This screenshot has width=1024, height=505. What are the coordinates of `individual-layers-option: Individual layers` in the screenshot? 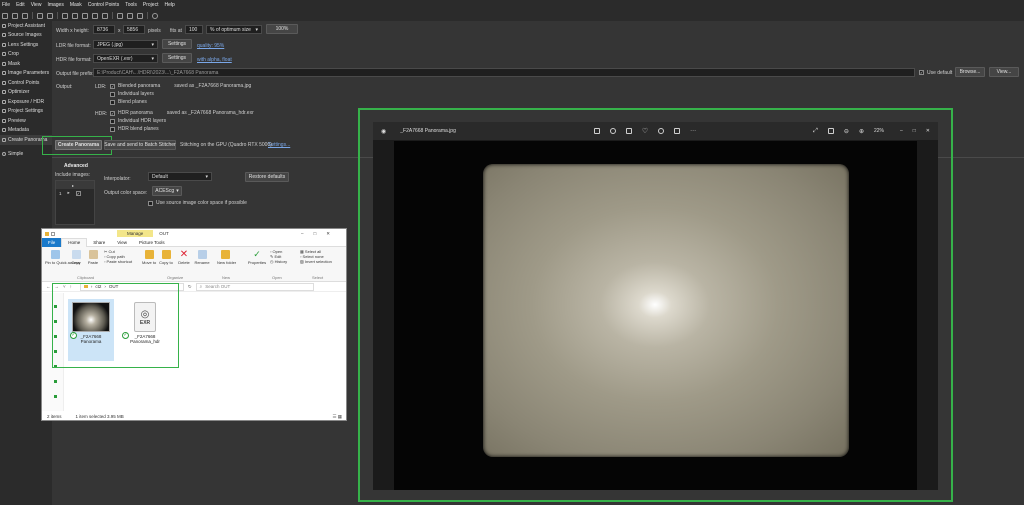 It's located at (235, 94).